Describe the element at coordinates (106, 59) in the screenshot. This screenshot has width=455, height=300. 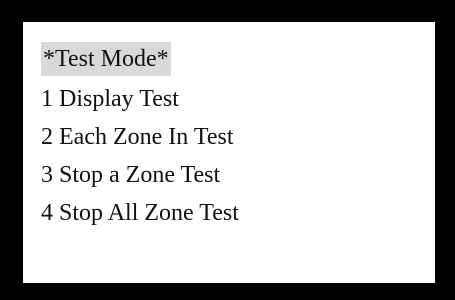
I see `menu-title: *Test Mode*` at that location.